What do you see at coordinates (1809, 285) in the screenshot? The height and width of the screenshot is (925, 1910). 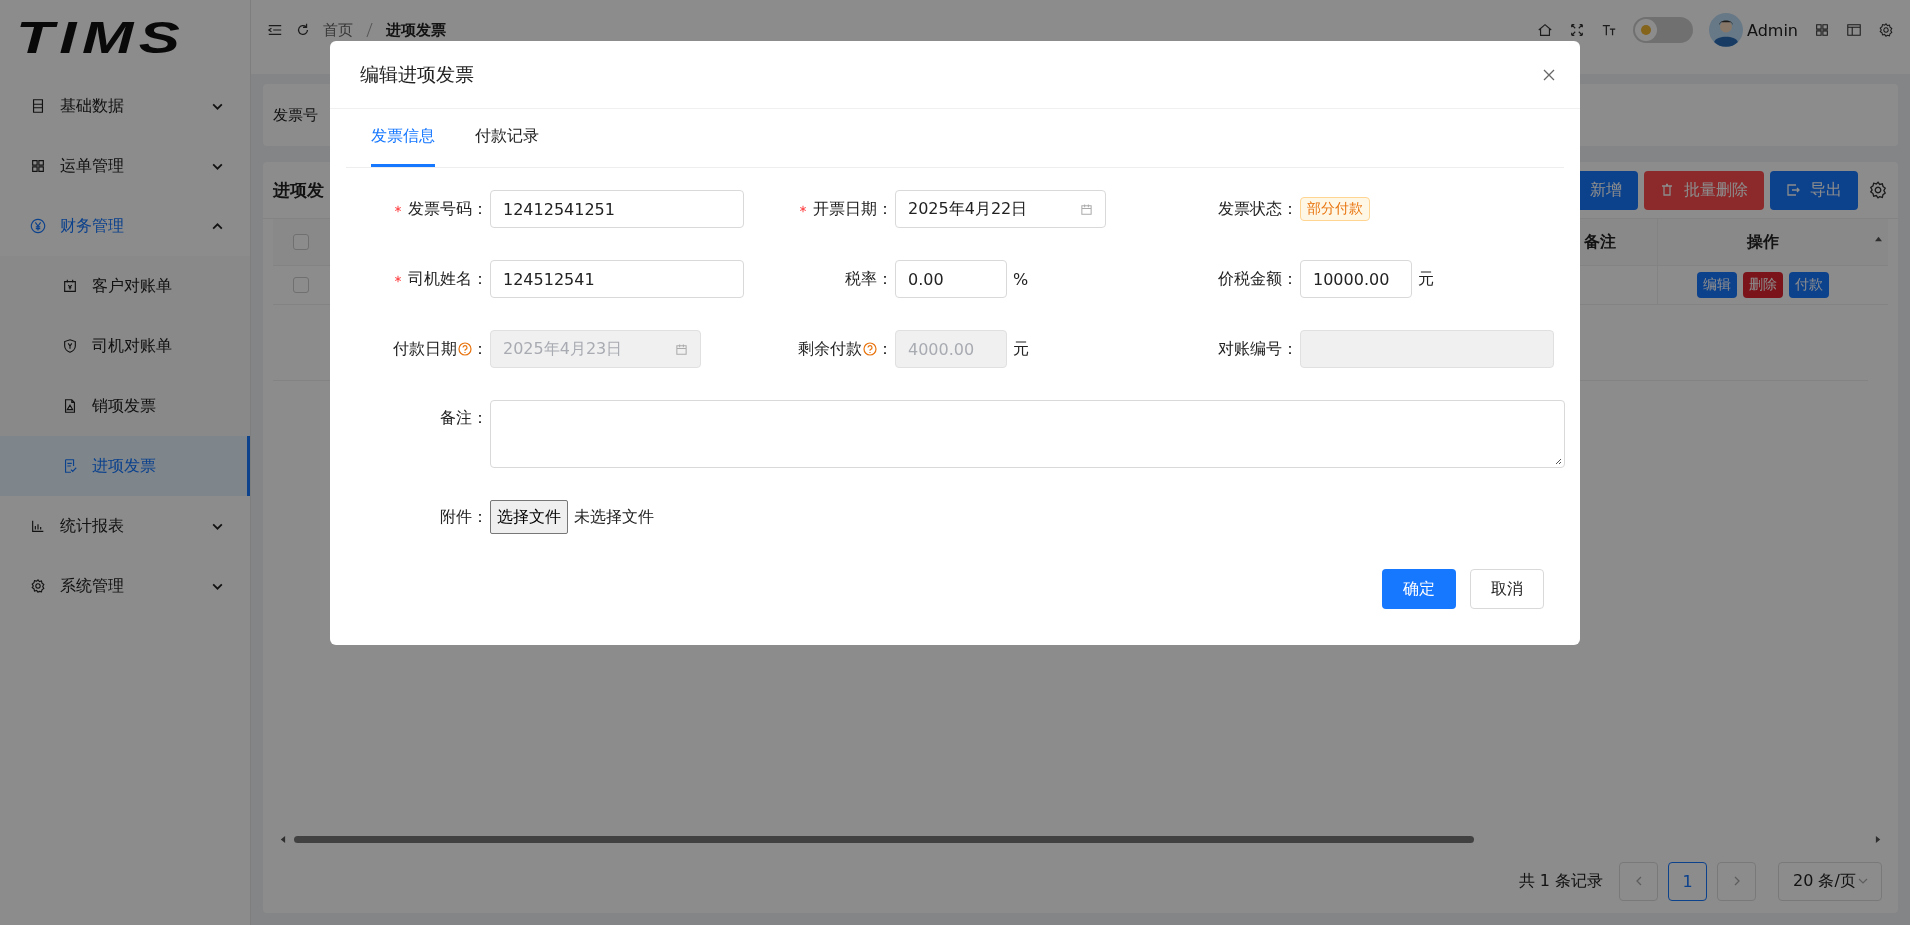 I see `row-action-button: 付款` at bounding box center [1809, 285].